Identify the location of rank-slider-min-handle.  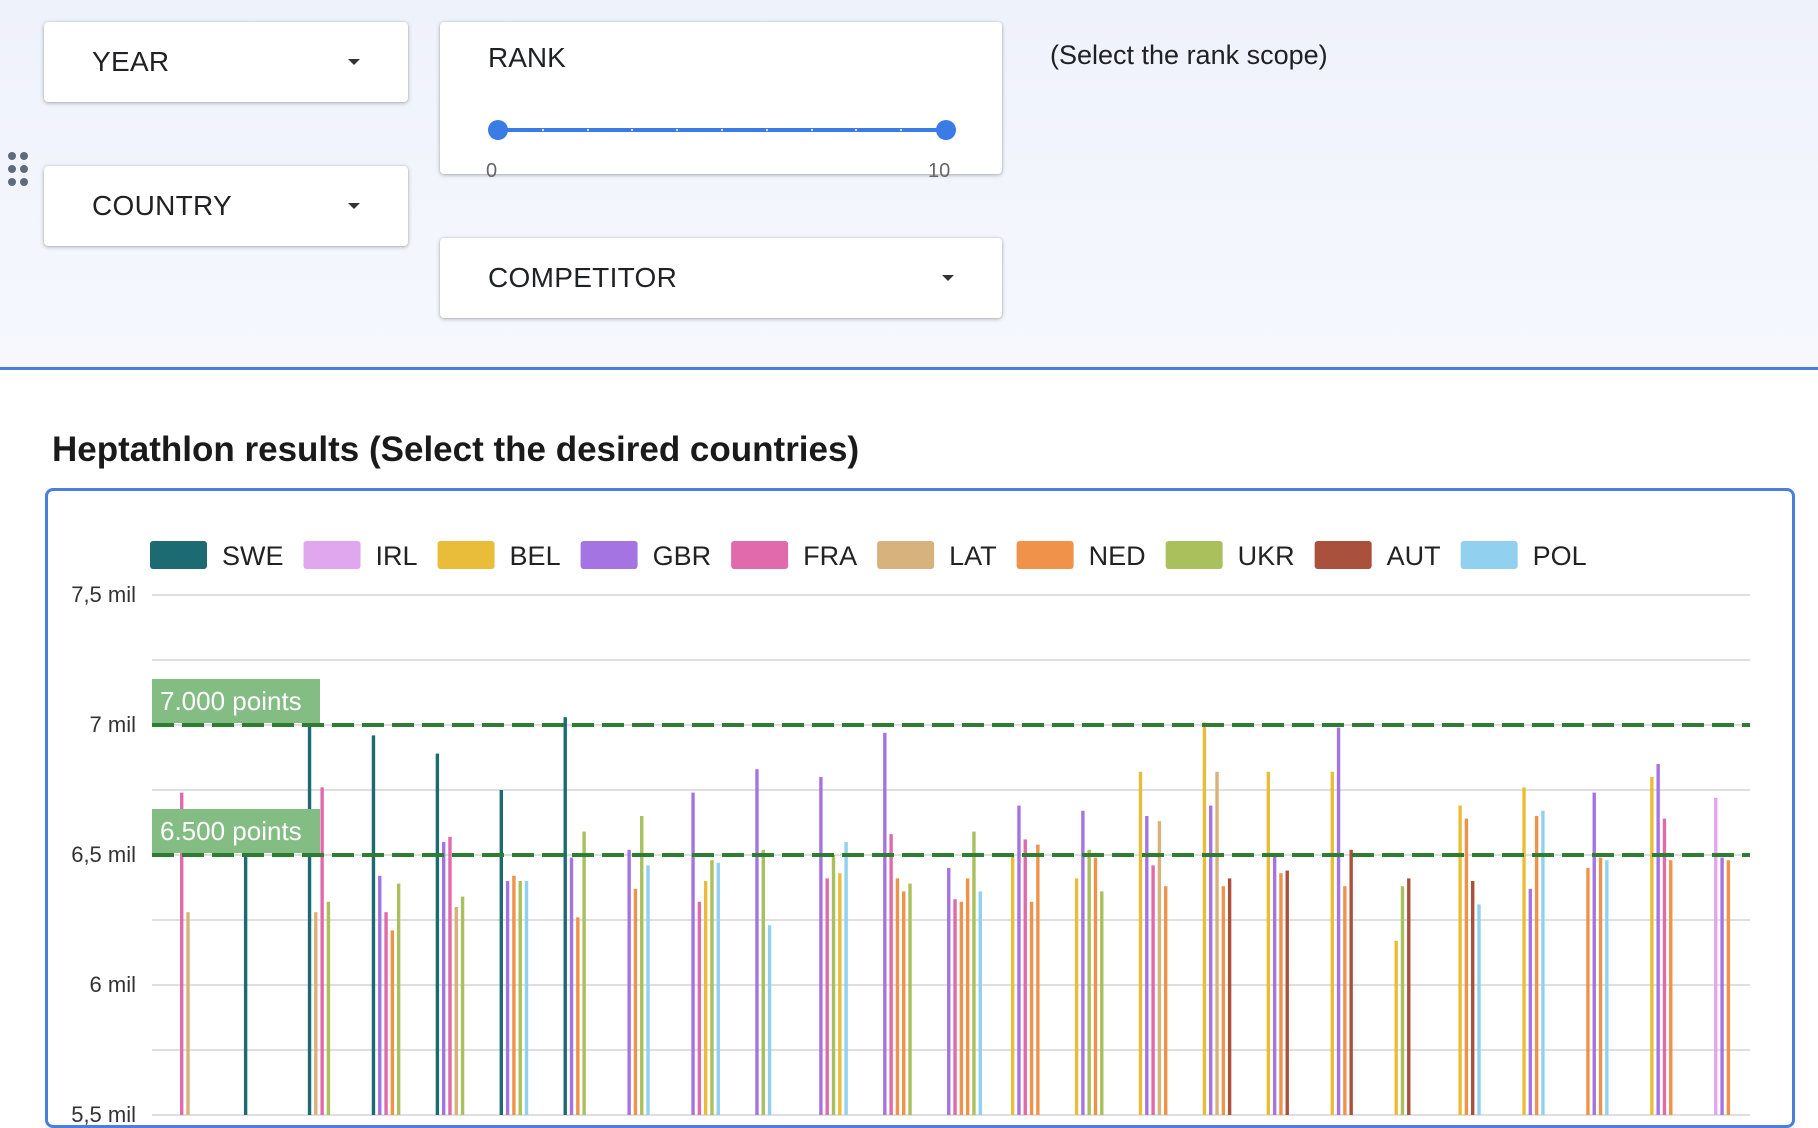
(498, 130).